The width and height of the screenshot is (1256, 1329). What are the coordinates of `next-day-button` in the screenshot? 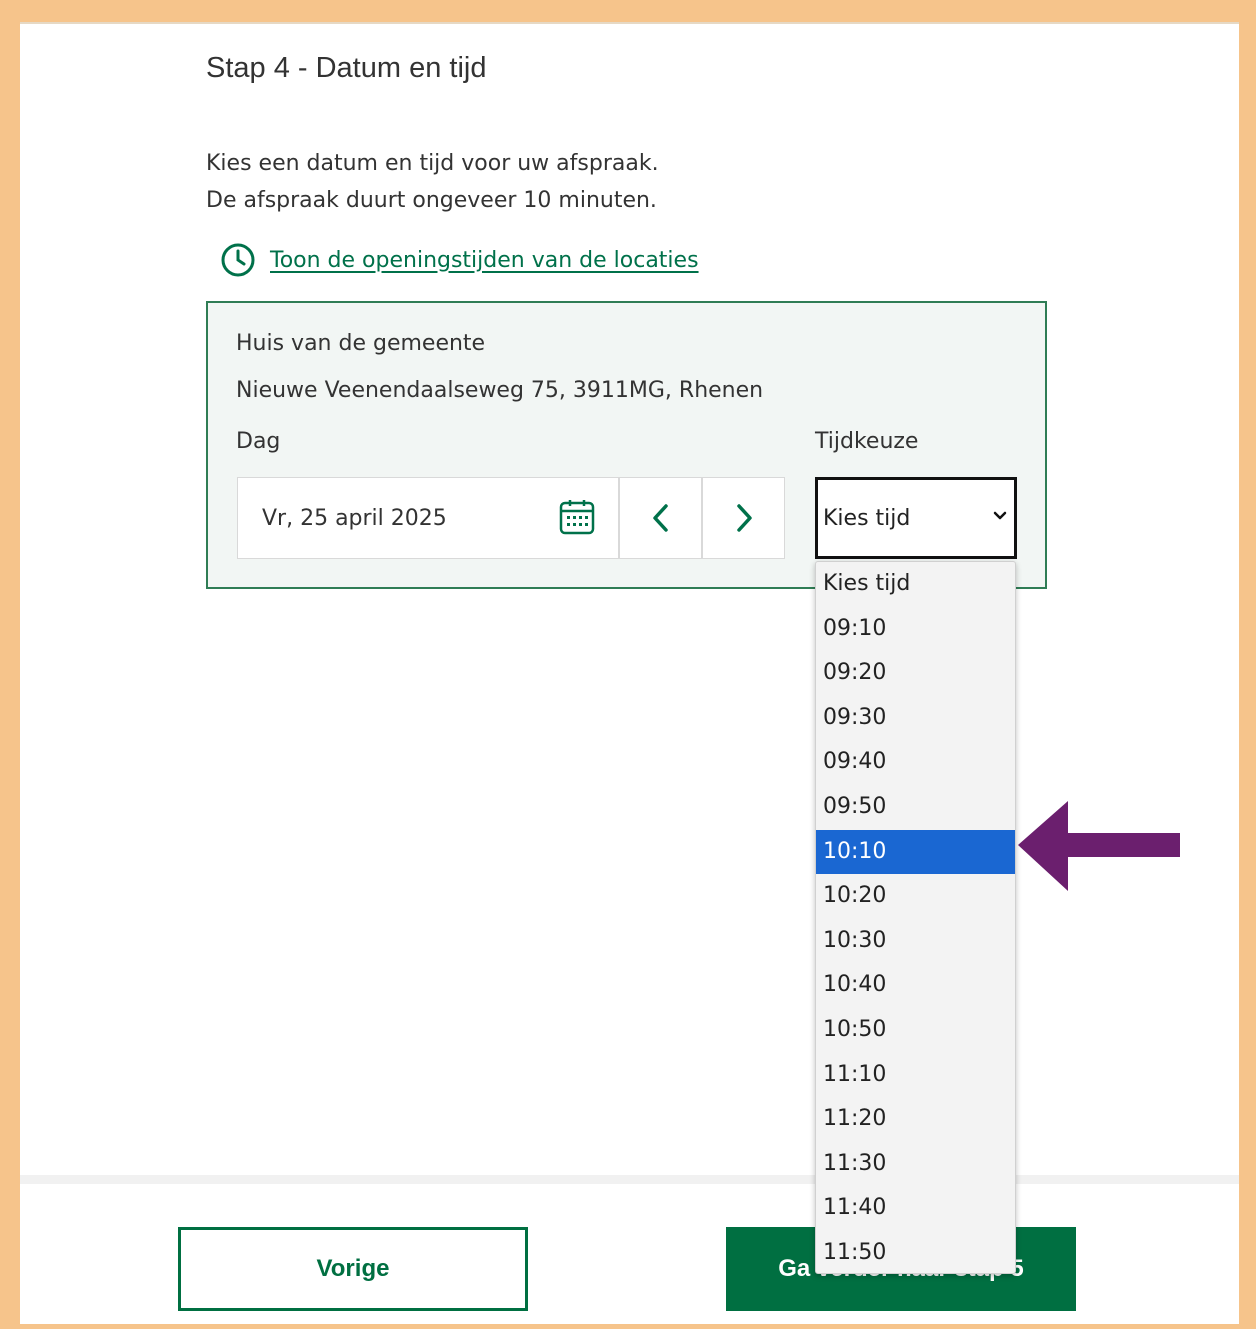 It's located at (743, 518).